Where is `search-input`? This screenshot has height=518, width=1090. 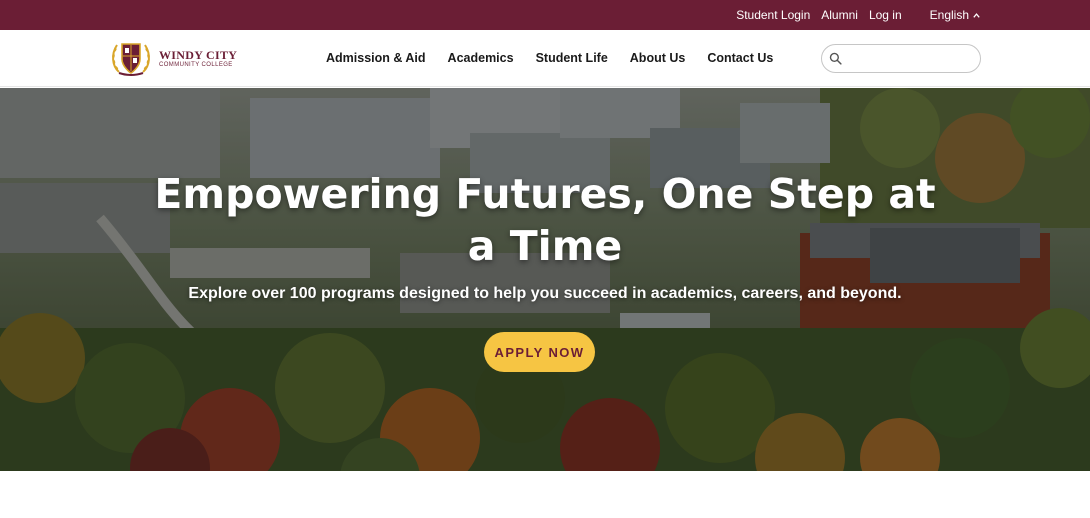
search-input is located at coordinates (909, 58).